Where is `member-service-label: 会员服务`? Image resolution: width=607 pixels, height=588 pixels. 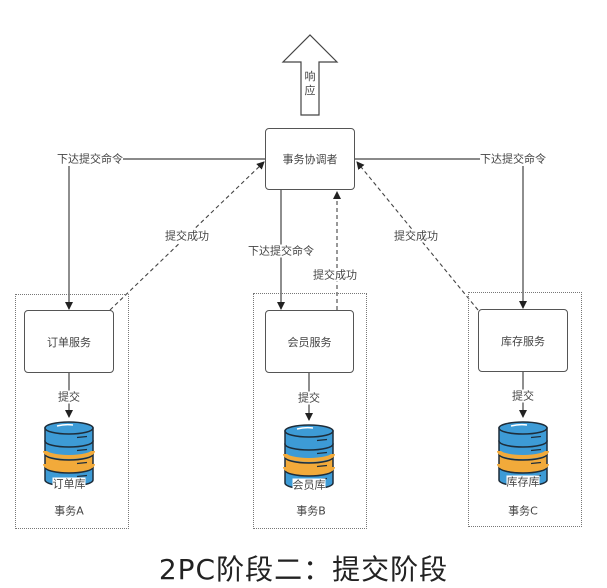
member-service-label: 会员服务 is located at coordinates (309, 342).